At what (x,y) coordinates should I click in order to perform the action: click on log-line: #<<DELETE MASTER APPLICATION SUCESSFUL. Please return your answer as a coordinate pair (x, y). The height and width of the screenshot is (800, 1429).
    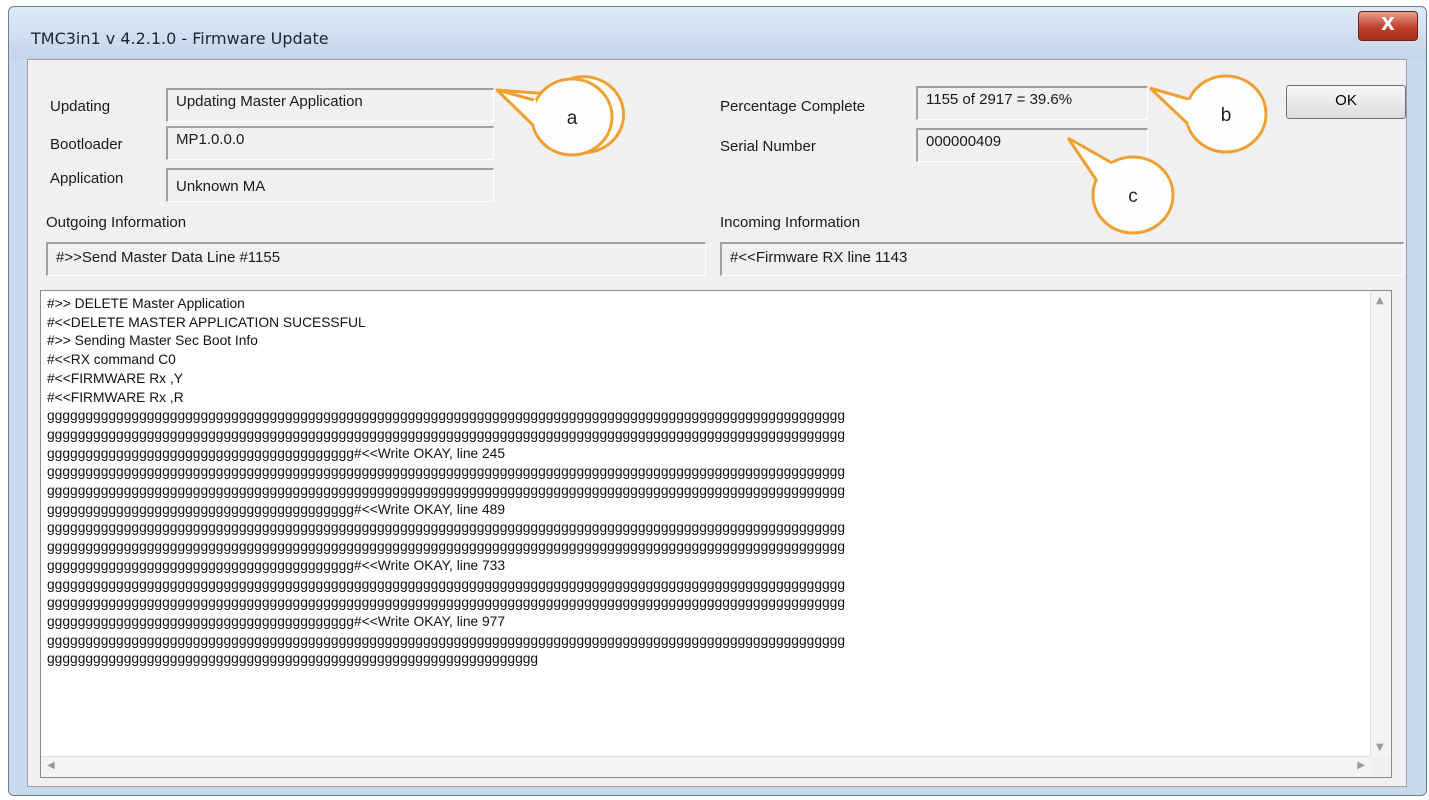
    Looking at the image, I should click on (206, 322).